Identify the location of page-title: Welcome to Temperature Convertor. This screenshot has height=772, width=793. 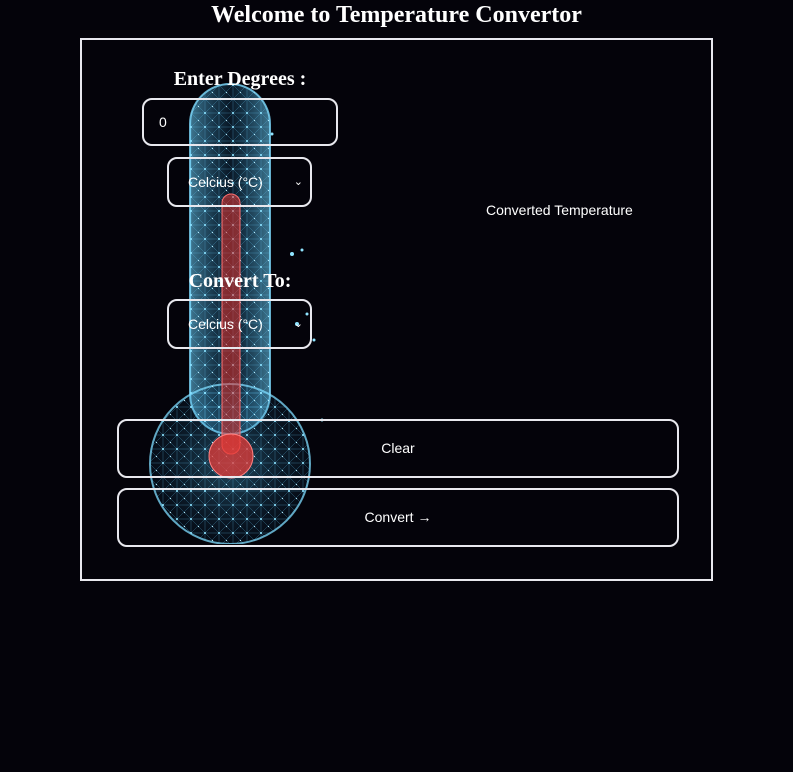
(396, 15).